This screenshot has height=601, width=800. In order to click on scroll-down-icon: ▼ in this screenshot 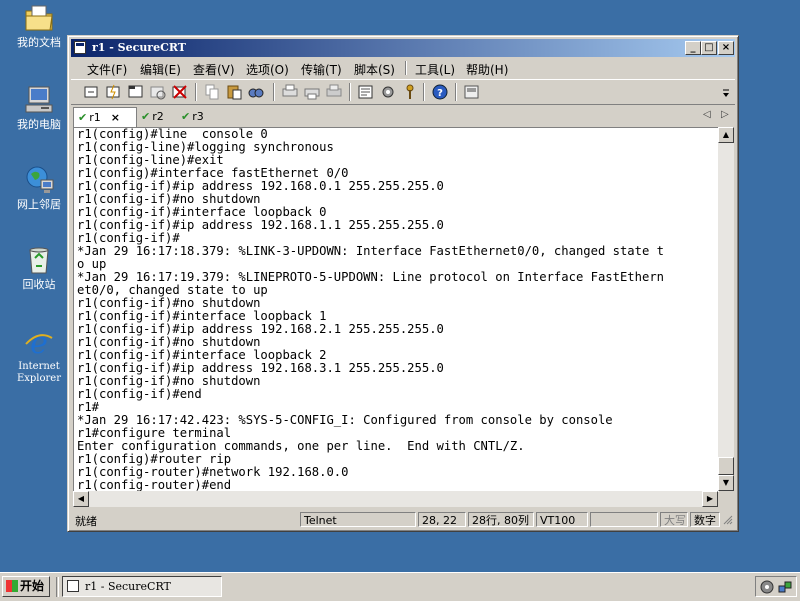, I will do `click(726, 483)`.